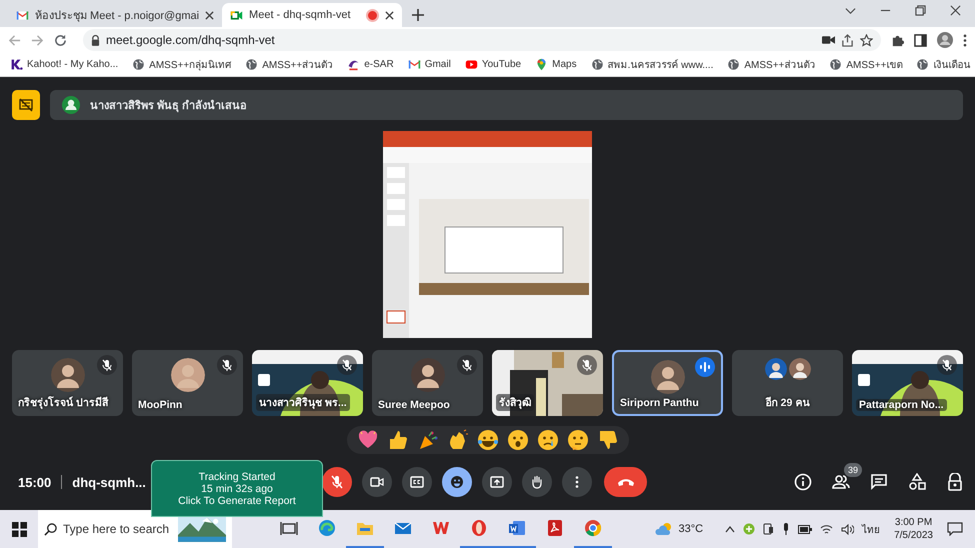  What do you see at coordinates (414, 405) in the screenshot?
I see `participant-name: Suree Meepoo` at bounding box center [414, 405].